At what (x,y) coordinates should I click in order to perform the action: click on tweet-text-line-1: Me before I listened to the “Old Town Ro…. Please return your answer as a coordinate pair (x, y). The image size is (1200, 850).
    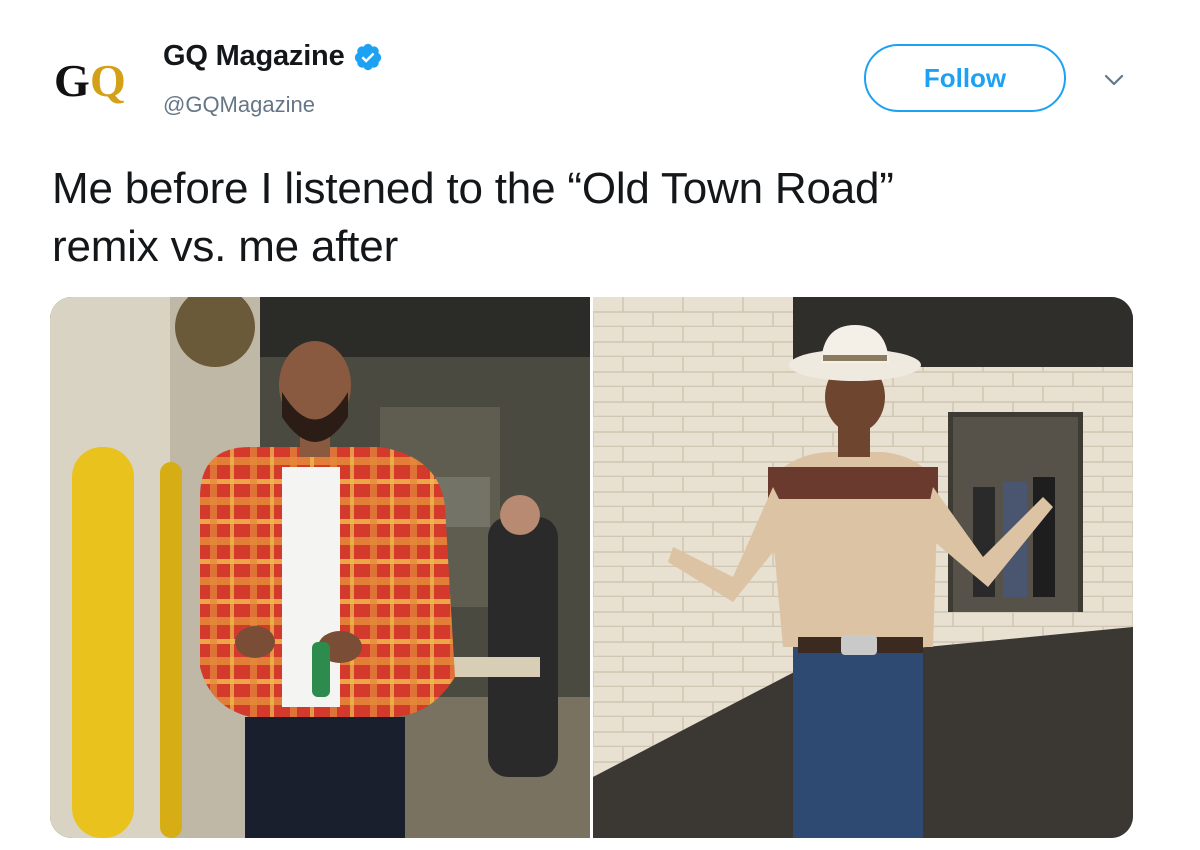
    Looking at the image, I should click on (473, 188).